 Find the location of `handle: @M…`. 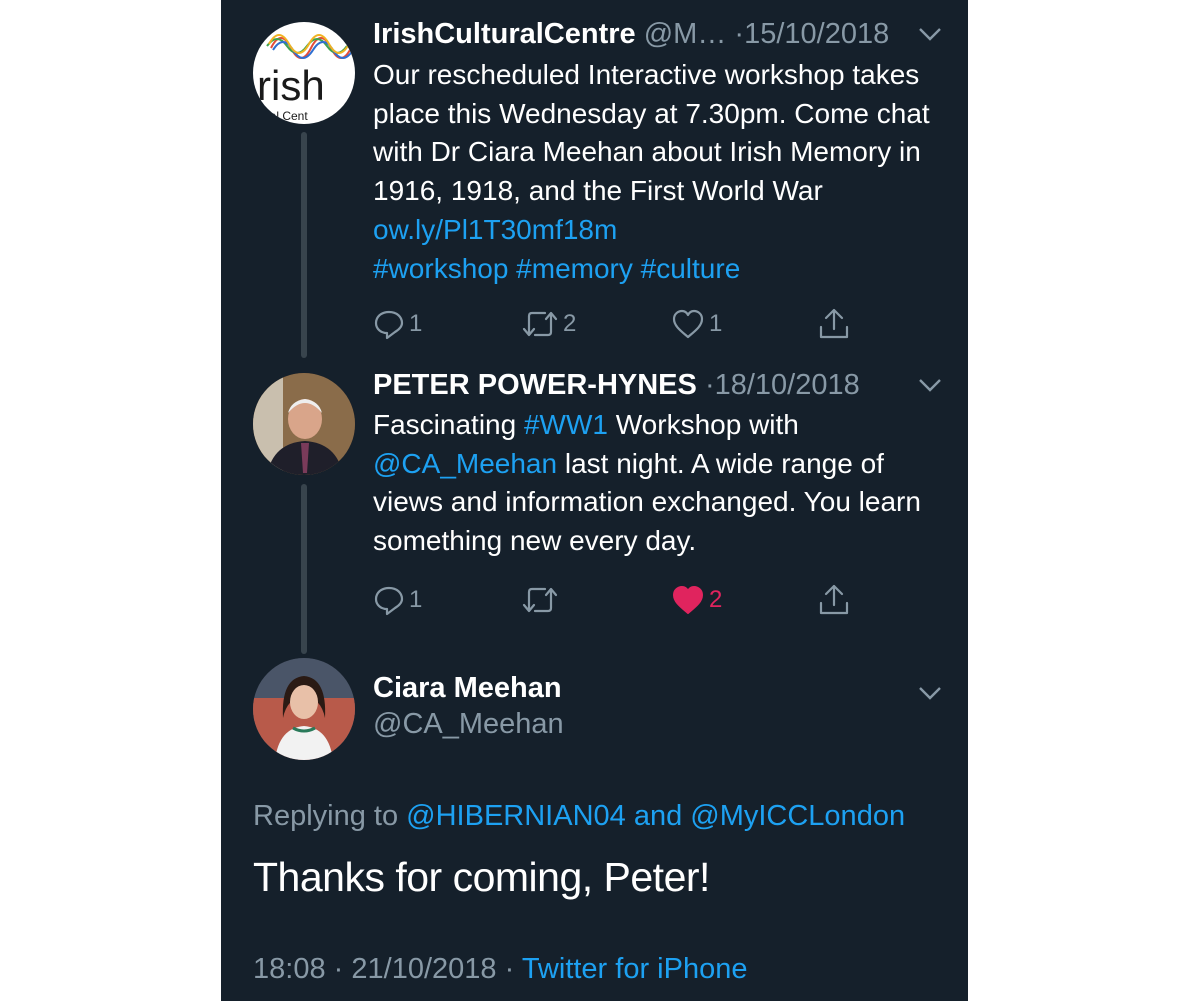

handle: @M… is located at coordinates (685, 34).